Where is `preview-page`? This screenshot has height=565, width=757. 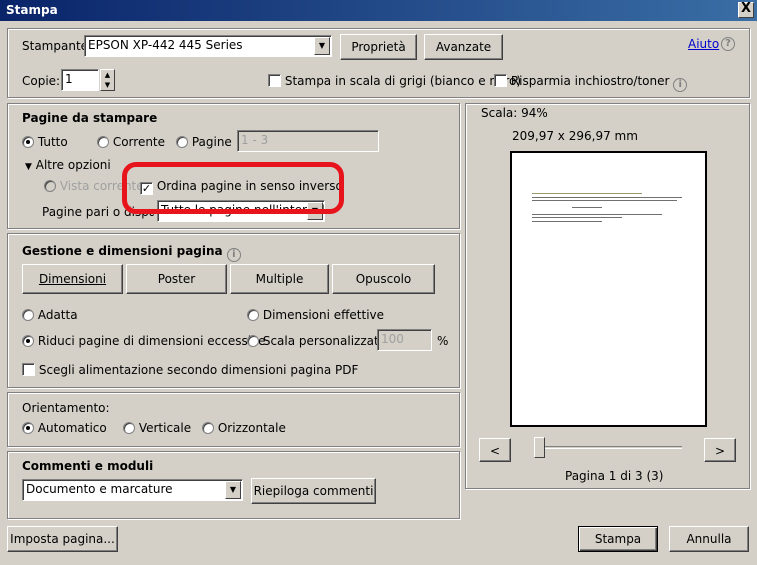 preview-page is located at coordinates (608, 289).